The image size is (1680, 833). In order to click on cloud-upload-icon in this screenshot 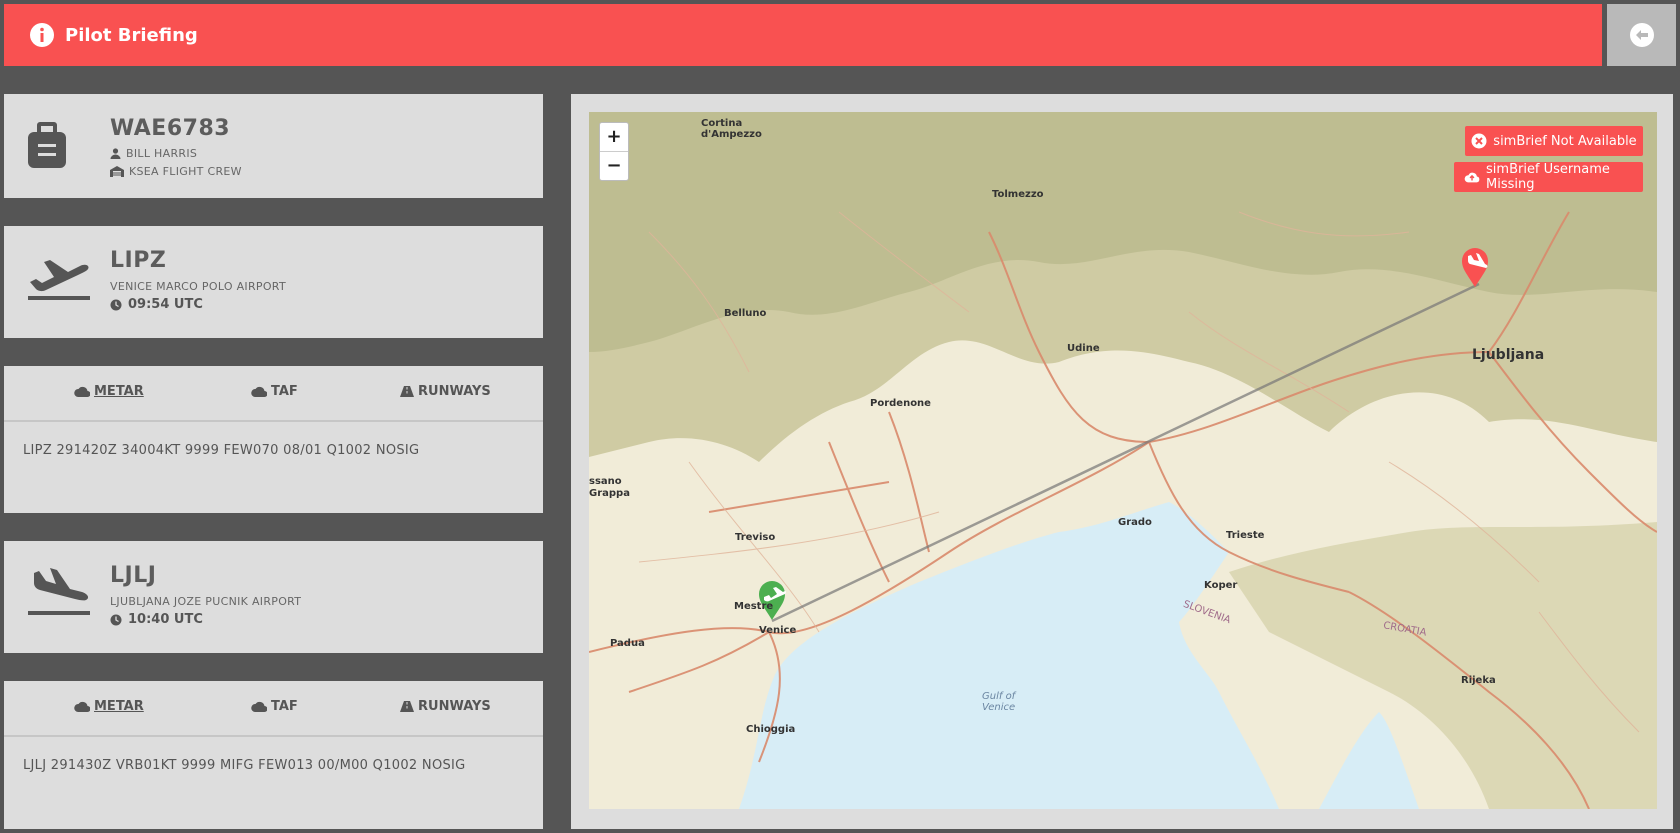, I will do `click(1472, 177)`.